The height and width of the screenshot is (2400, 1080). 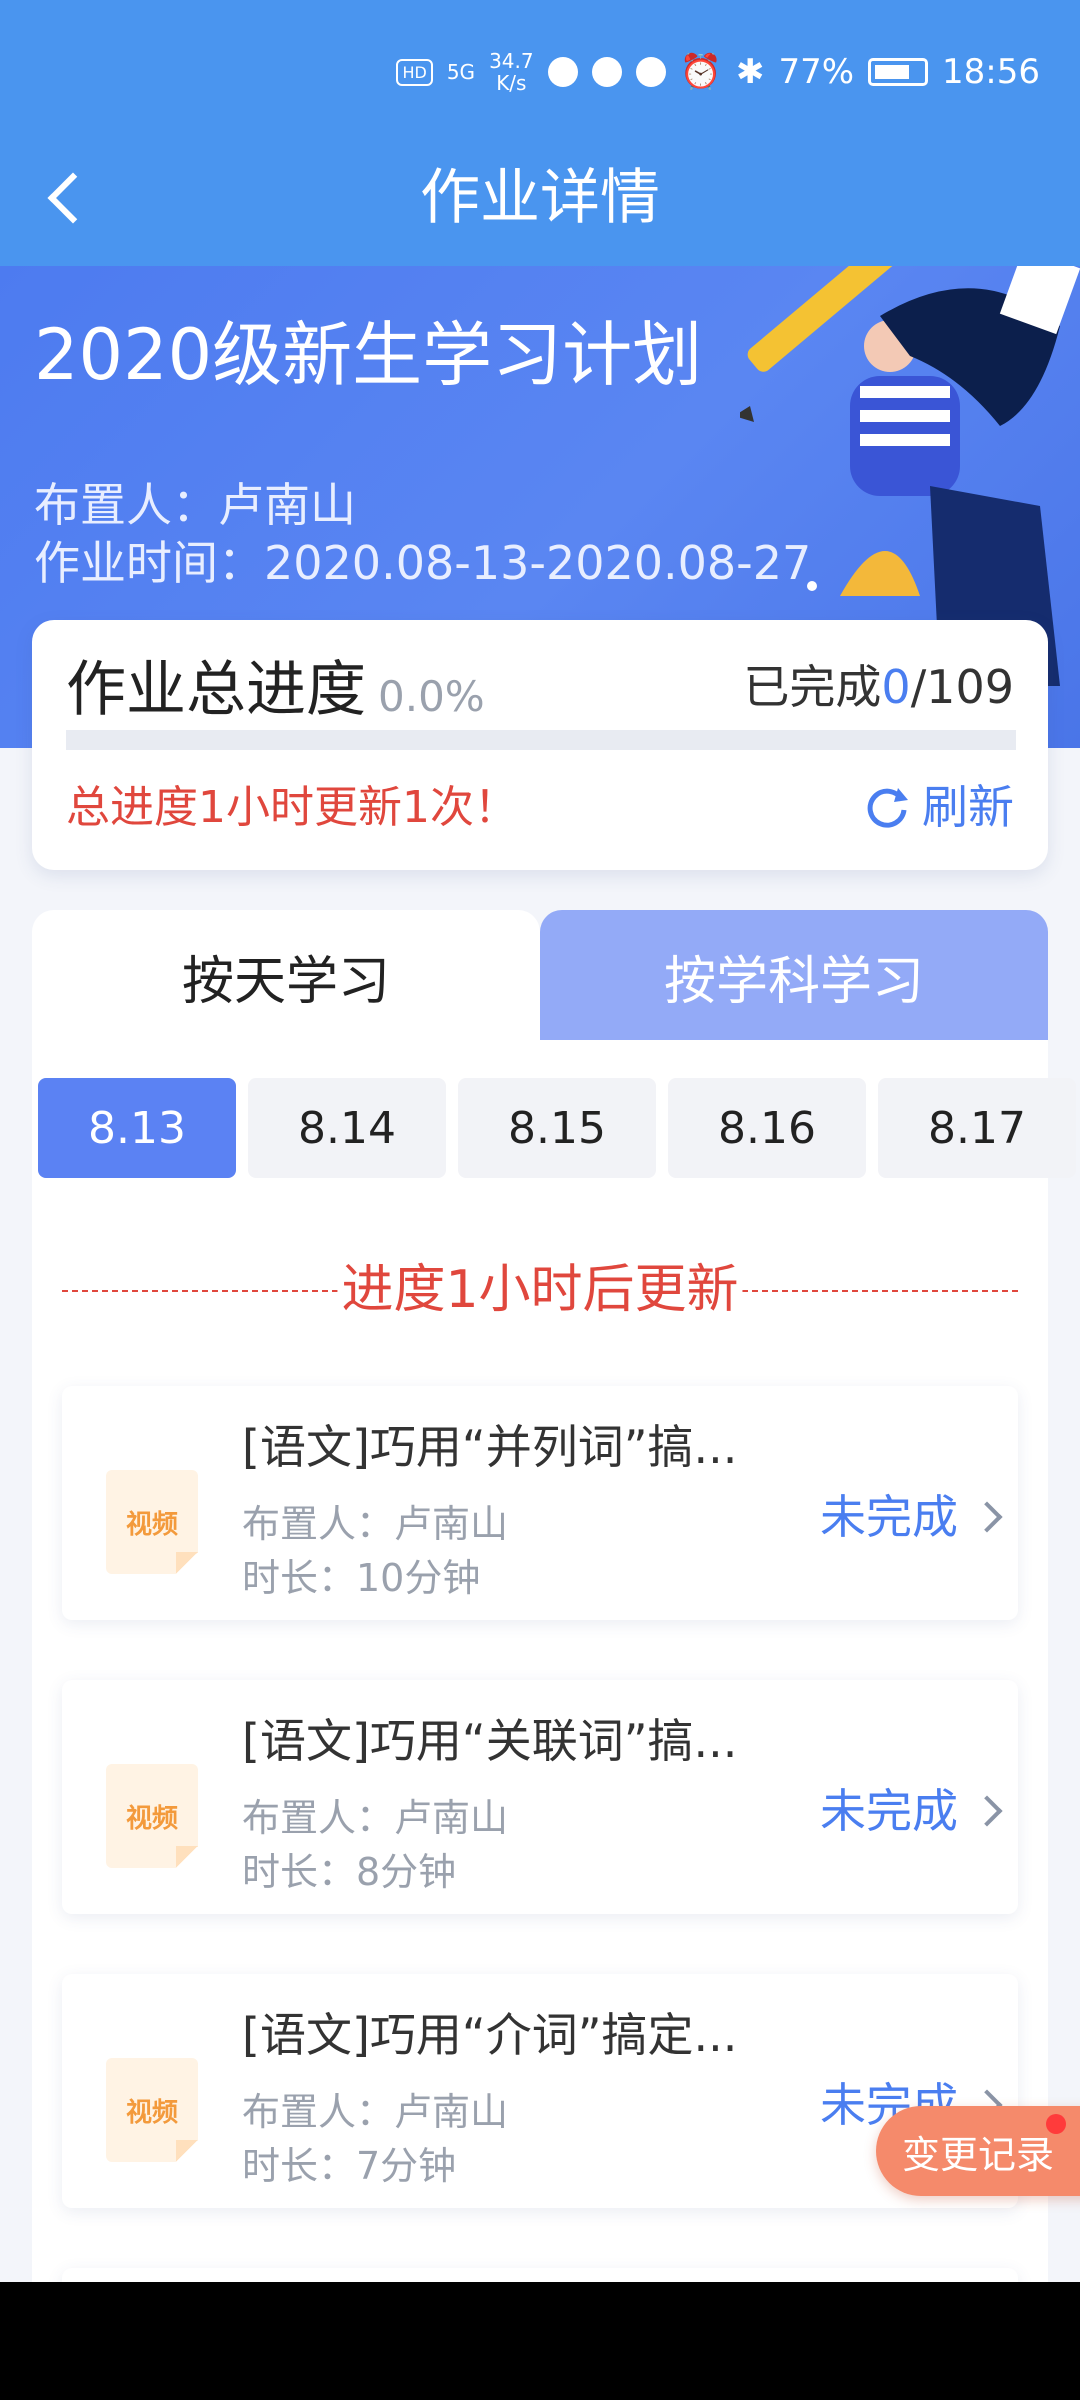 What do you see at coordinates (812, 687) in the screenshot?
I see `completed-prefix: 已完成` at bounding box center [812, 687].